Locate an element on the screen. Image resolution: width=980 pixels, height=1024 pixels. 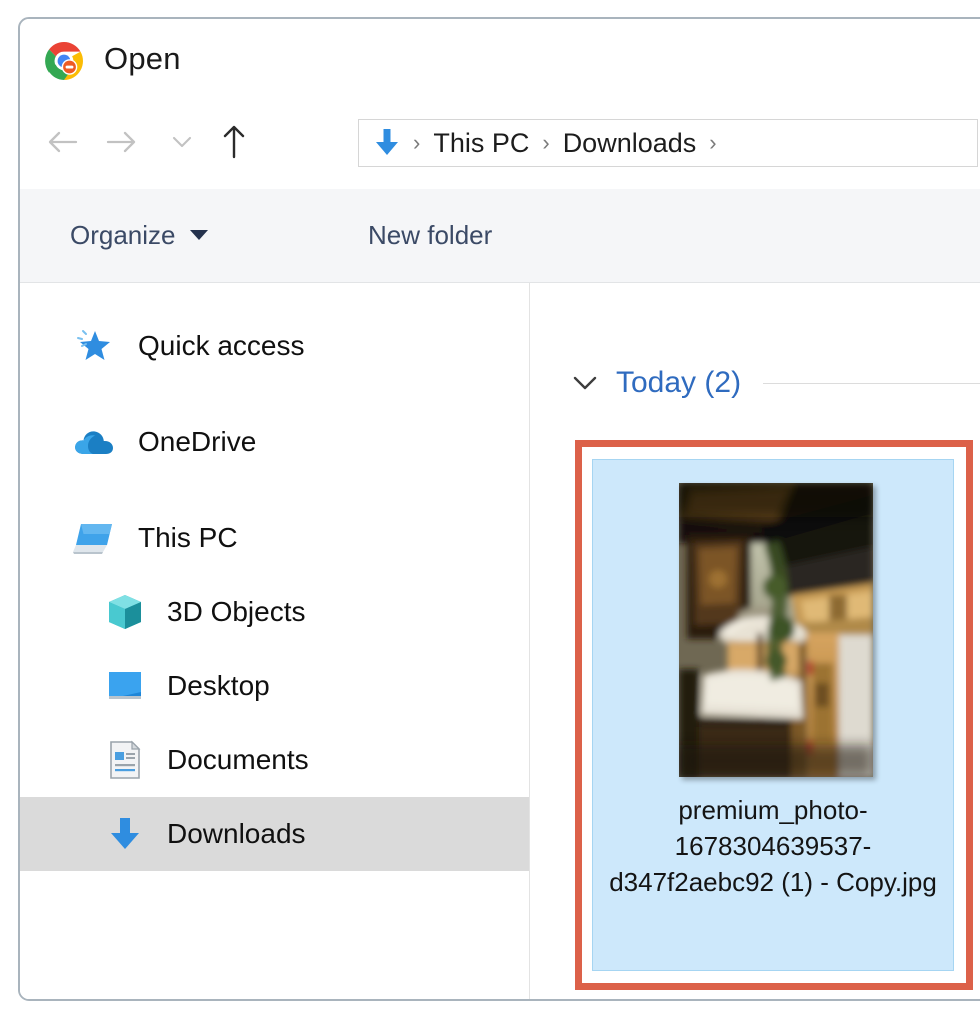
chevron-down-icon is located at coordinates (585, 383).